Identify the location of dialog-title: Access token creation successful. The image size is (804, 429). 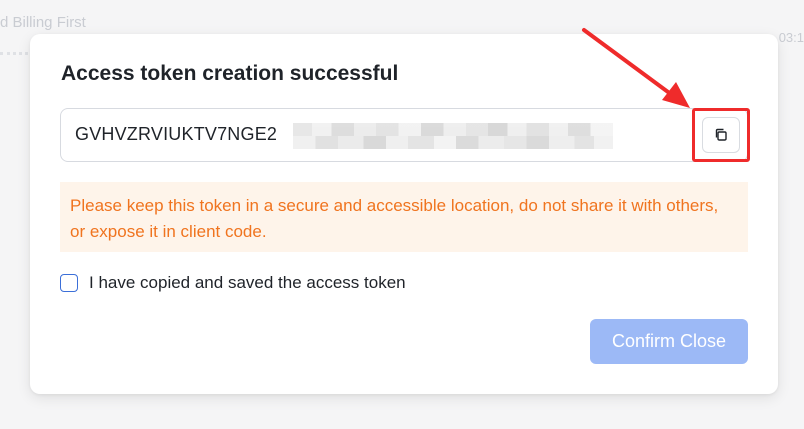
(230, 73).